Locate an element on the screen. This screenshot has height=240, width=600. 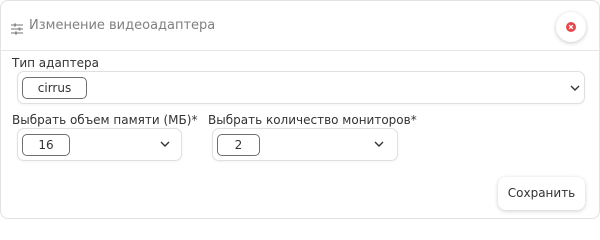
save-button: Сохранить is located at coordinates (541, 193).